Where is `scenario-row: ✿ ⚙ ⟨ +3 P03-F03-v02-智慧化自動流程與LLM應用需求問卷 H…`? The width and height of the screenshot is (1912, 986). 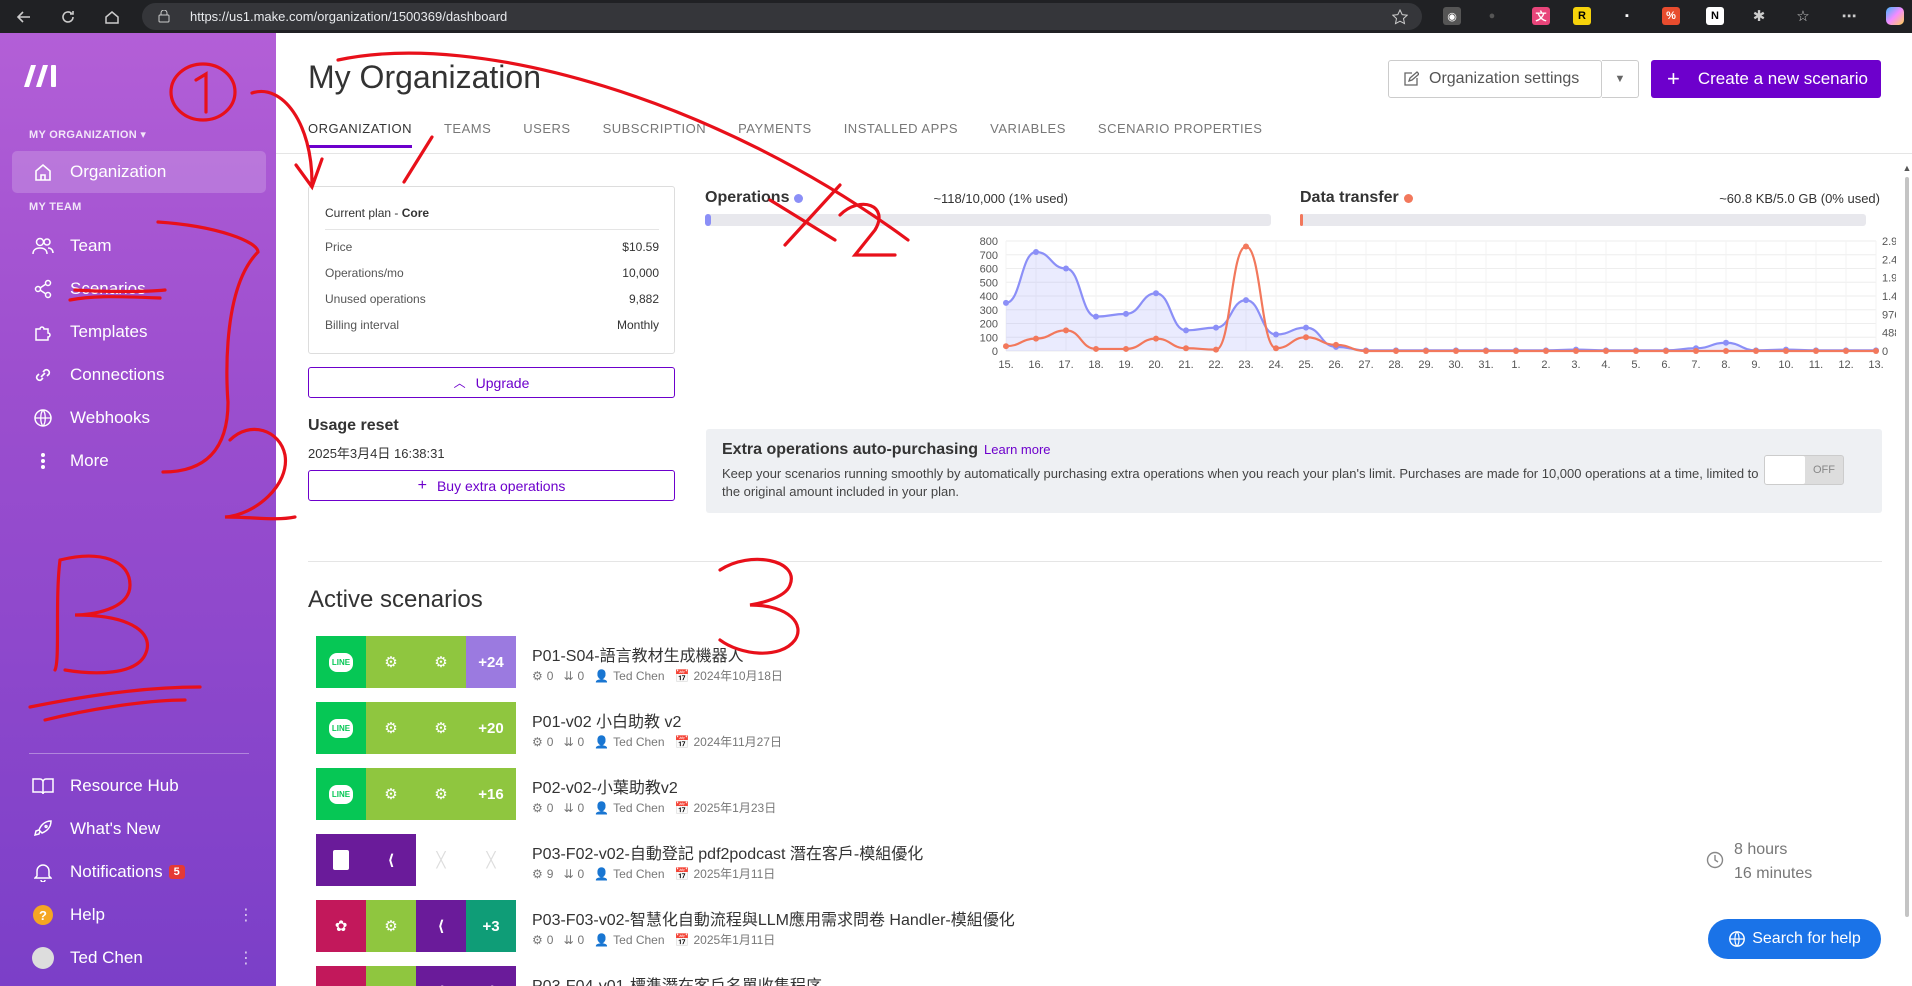
scenario-row: ✿ ⚙ ⟨ +3 P03-F03-v02-智慧化自動流程與LLM應用需求問卷 H… is located at coordinates (1096, 926).